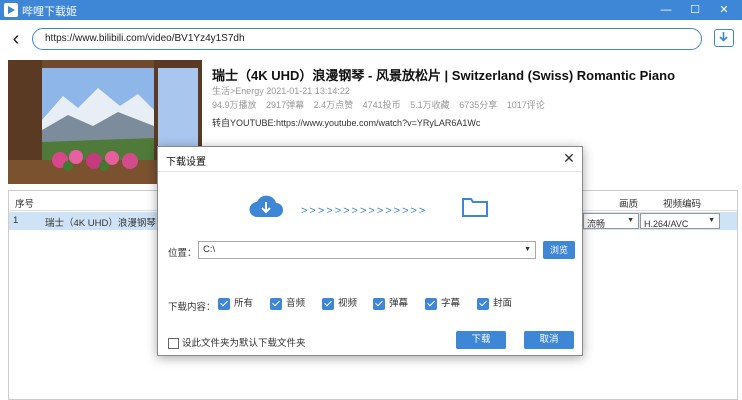  Describe the element at coordinates (364, 211) in the screenshot. I see `transfer-arrows: >>>>>>>>>>>>>>>` at that location.